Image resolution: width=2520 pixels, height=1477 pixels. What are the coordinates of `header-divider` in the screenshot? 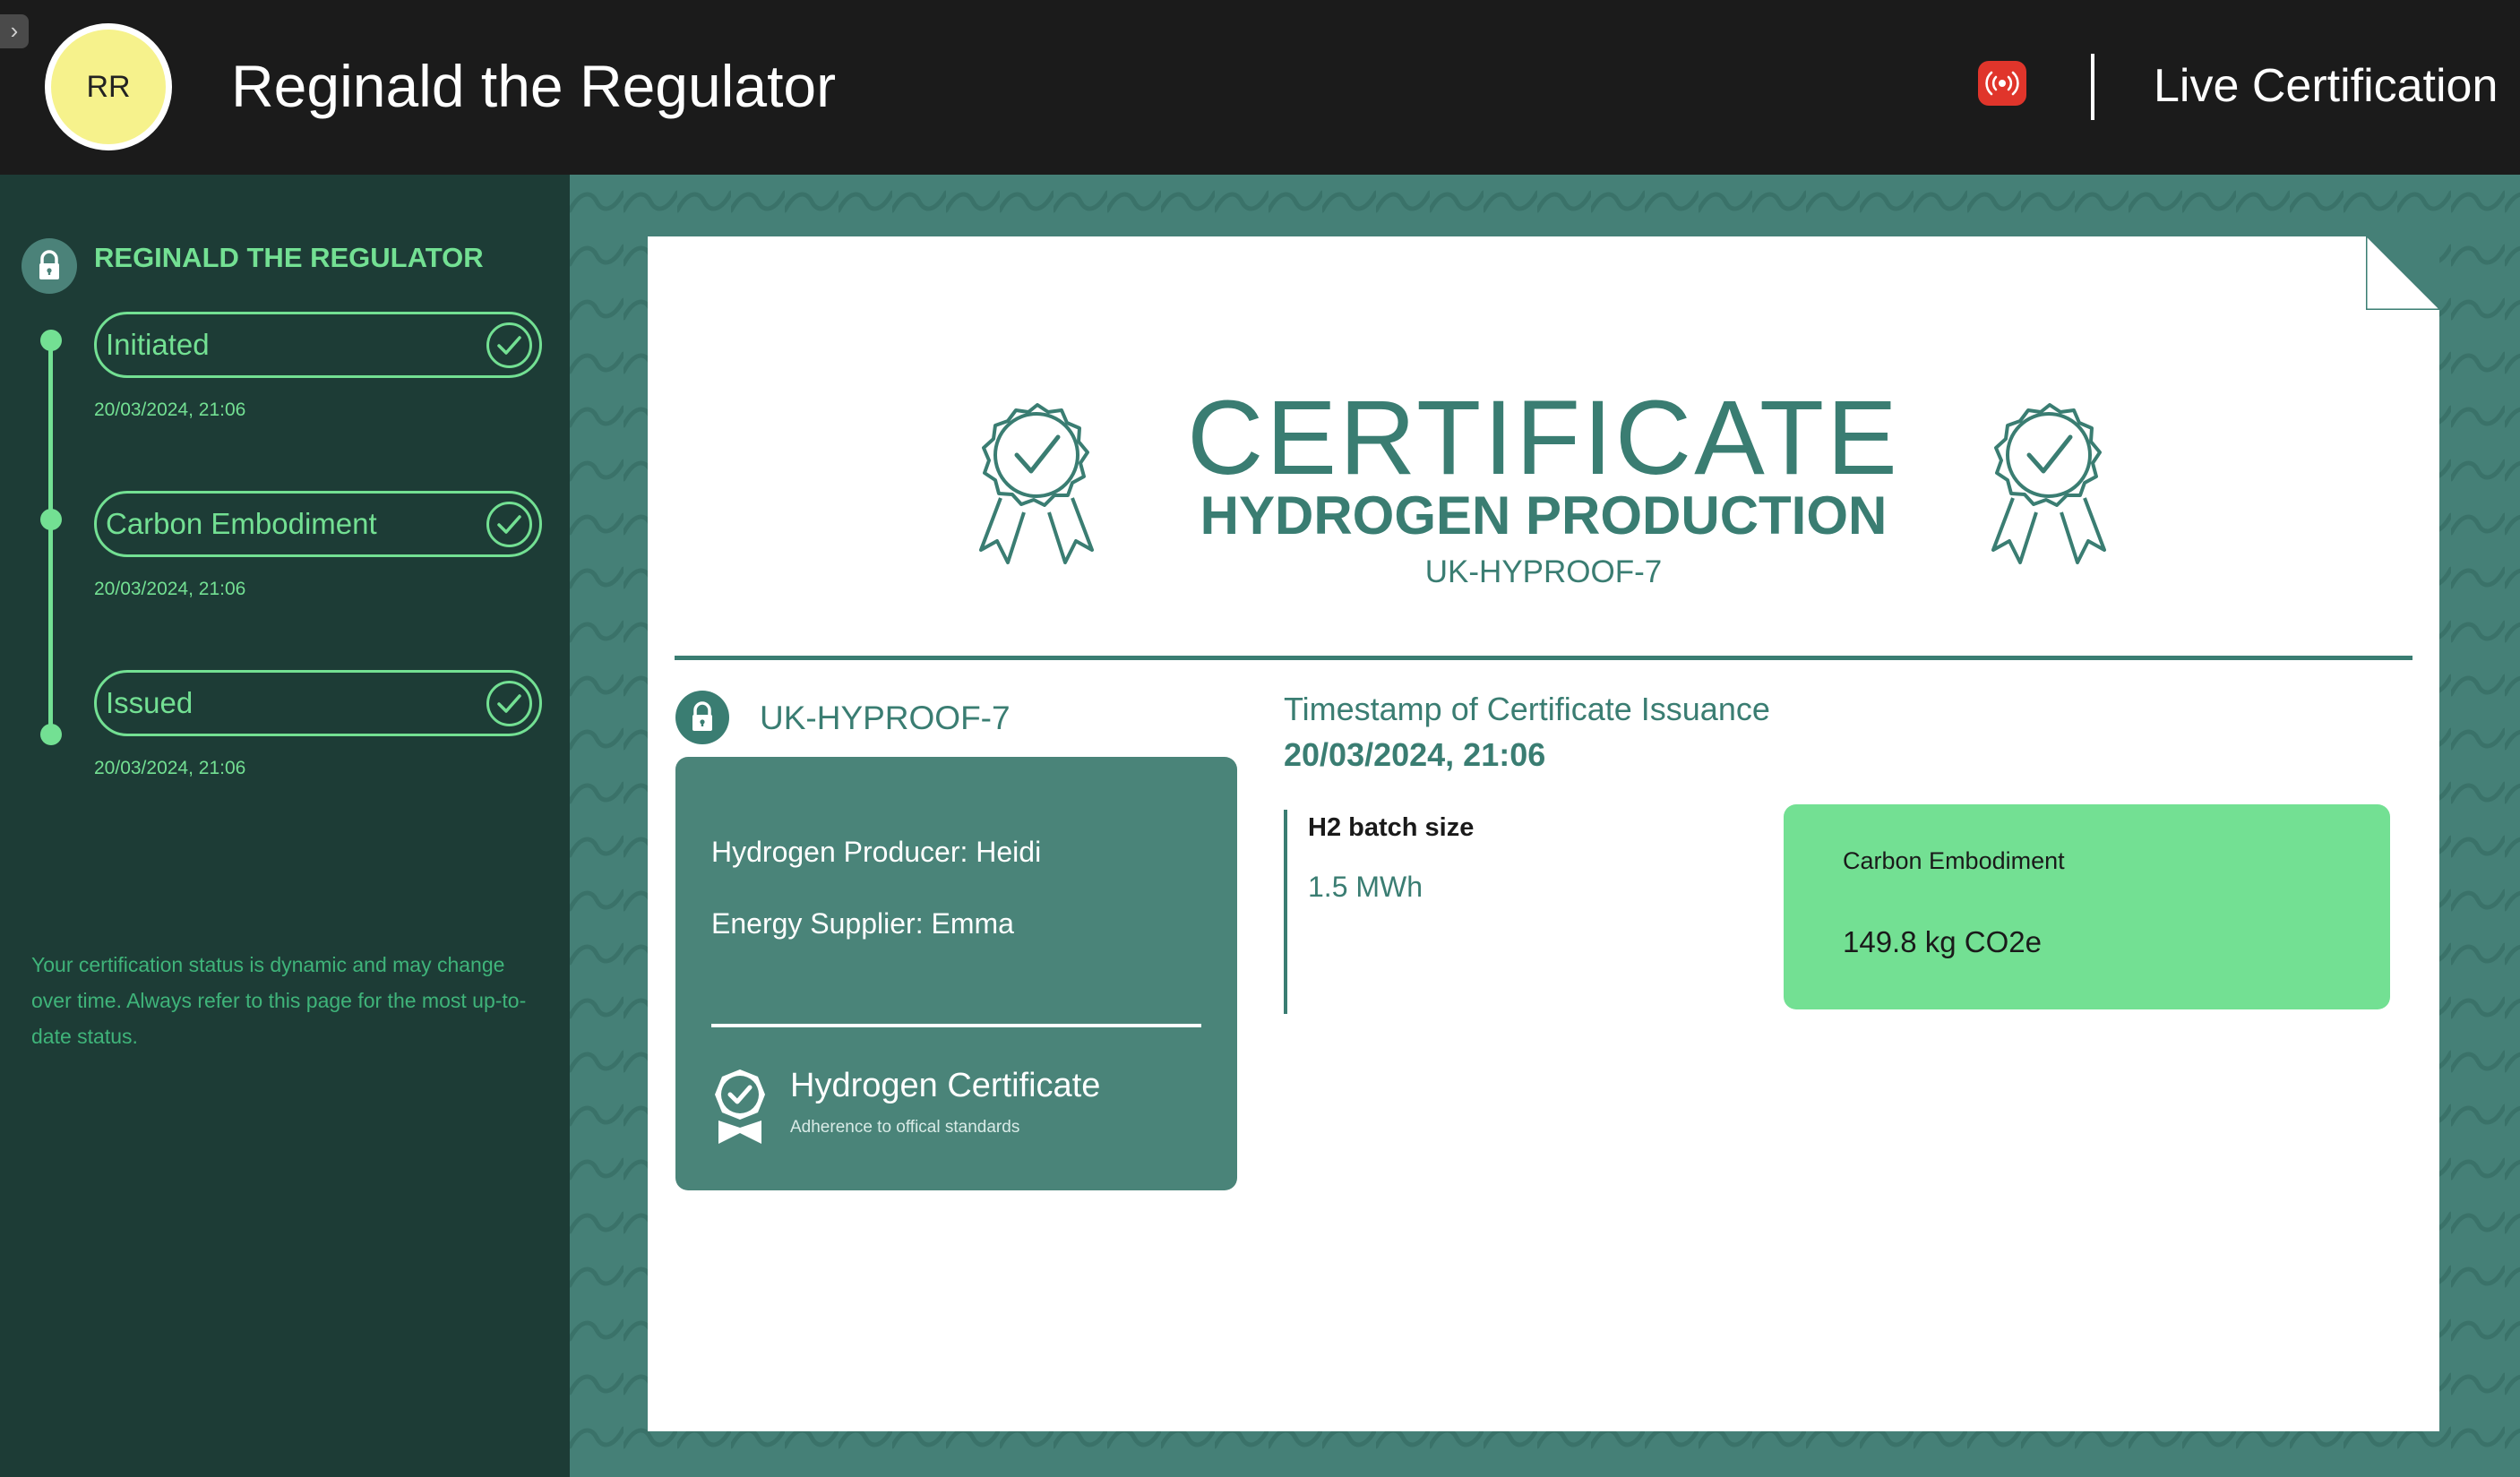 It's located at (2092, 87).